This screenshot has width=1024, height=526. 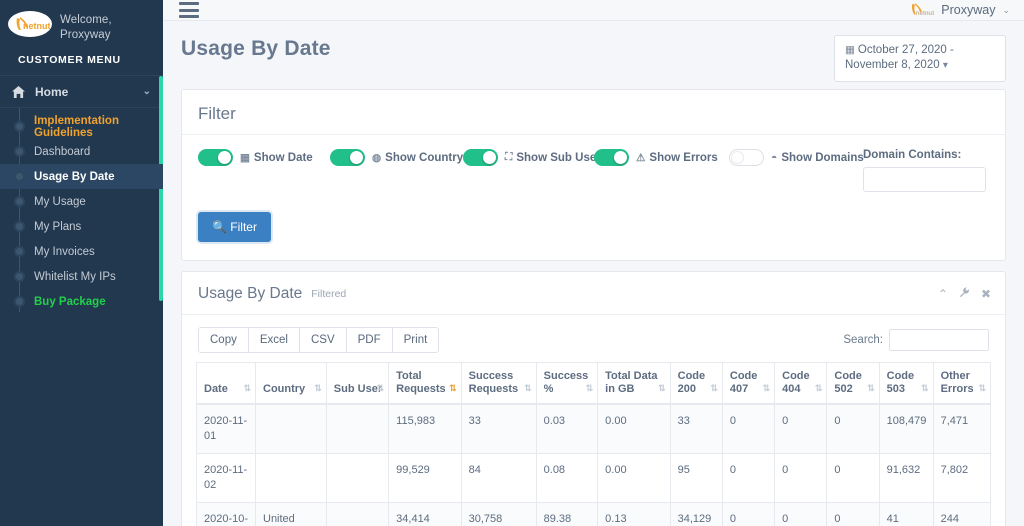 I want to click on toggle-show-date, so click(x=215, y=157).